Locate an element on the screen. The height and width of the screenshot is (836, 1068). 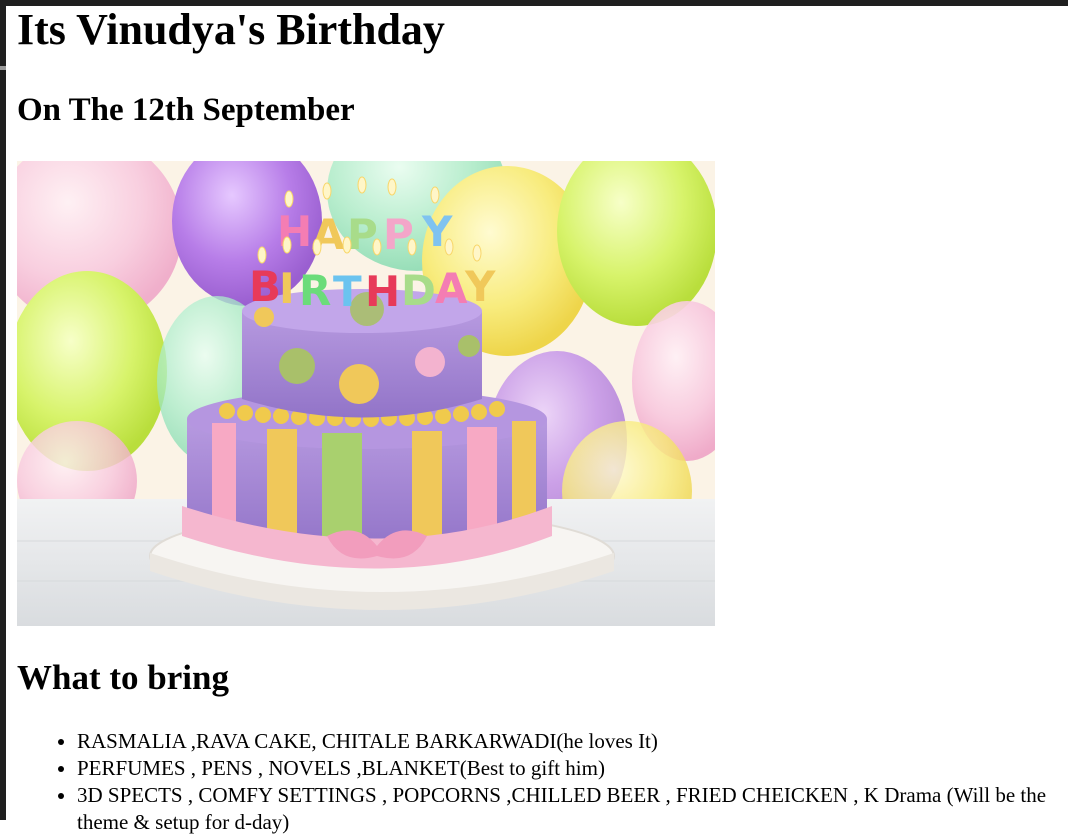
svg-text: B is located at coordinates (265, 286).